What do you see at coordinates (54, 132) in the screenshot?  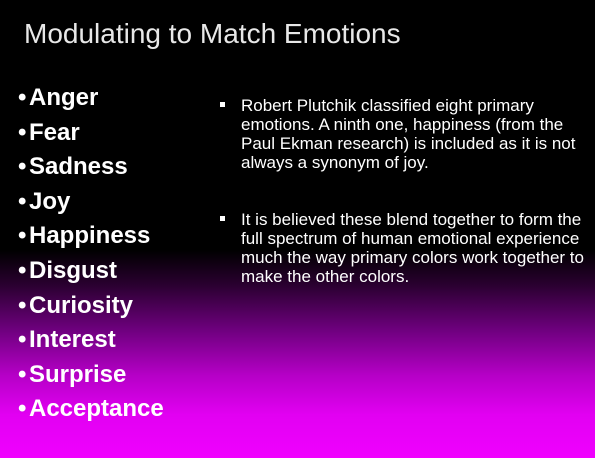 I see `emotion-label: Fear` at bounding box center [54, 132].